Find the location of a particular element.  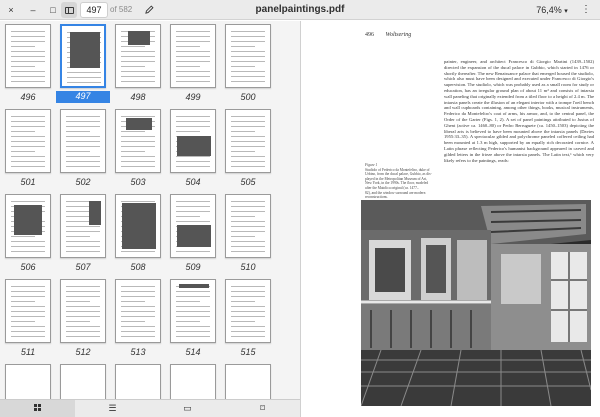

zoom-level-button: 76,4% ▾ is located at coordinates (552, 10).